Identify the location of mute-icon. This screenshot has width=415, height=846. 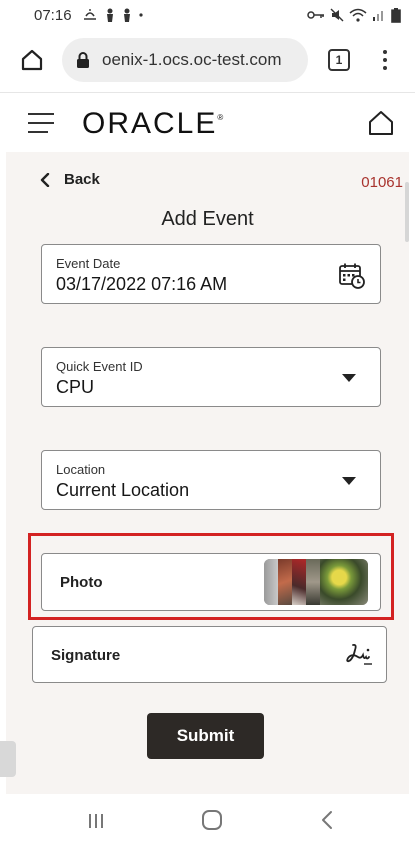
(337, 15).